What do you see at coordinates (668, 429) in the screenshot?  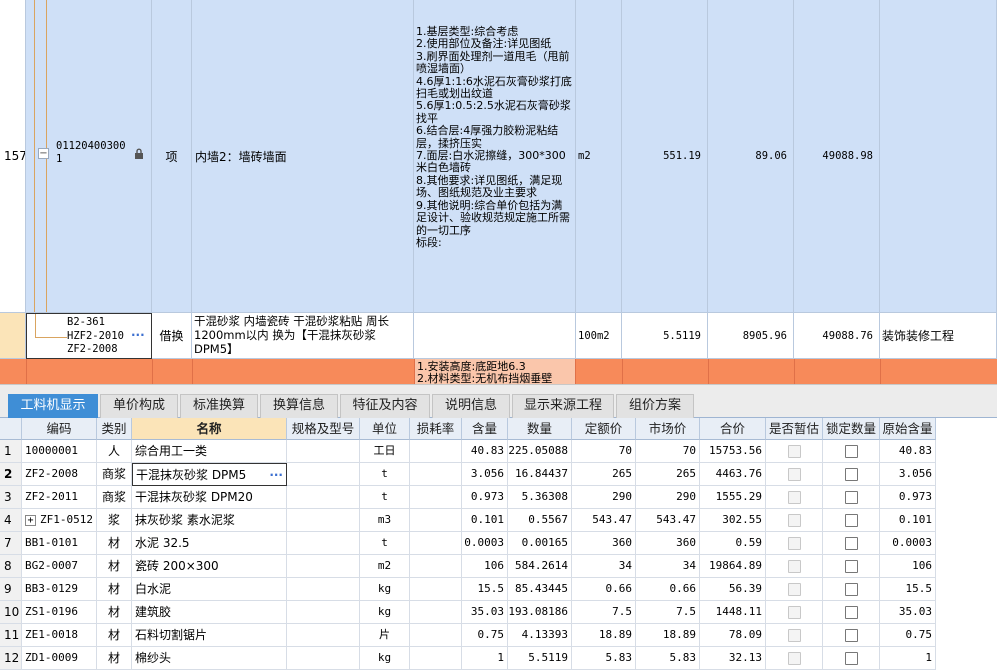 I see `column-header-market-price: 市场价` at bounding box center [668, 429].